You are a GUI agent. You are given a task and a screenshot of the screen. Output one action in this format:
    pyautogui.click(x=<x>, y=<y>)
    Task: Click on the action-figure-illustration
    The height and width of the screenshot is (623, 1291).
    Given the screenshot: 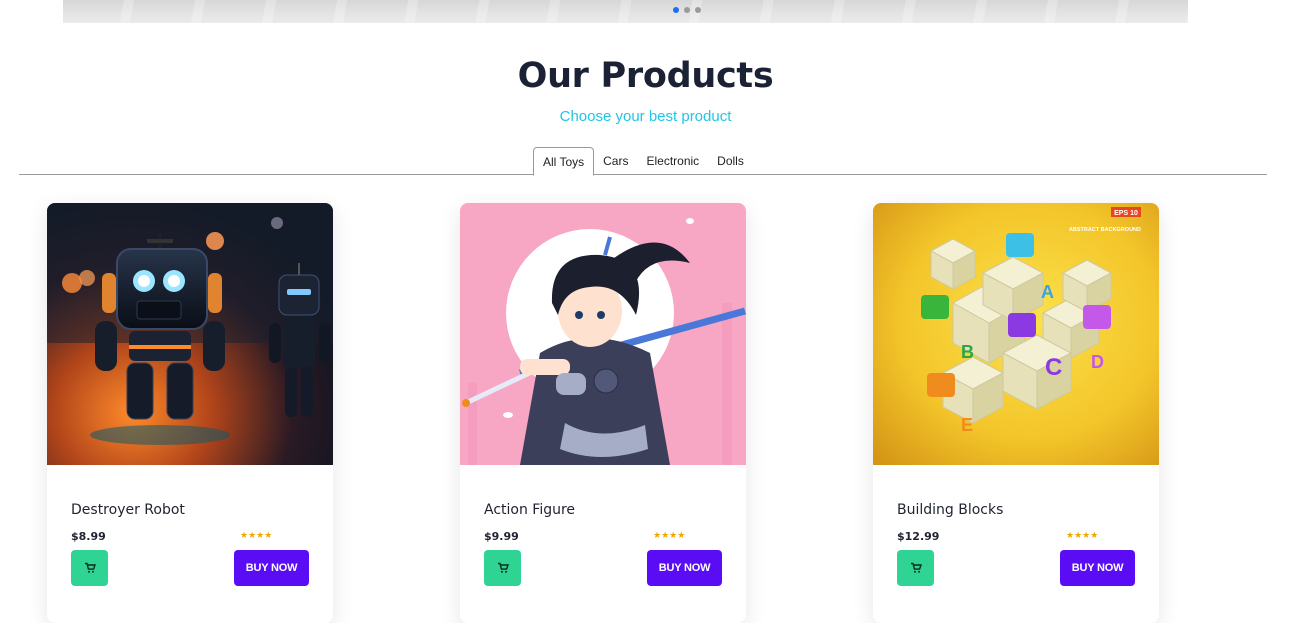 What is the action you would take?
    pyautogui.click(x=603, y=334)
    